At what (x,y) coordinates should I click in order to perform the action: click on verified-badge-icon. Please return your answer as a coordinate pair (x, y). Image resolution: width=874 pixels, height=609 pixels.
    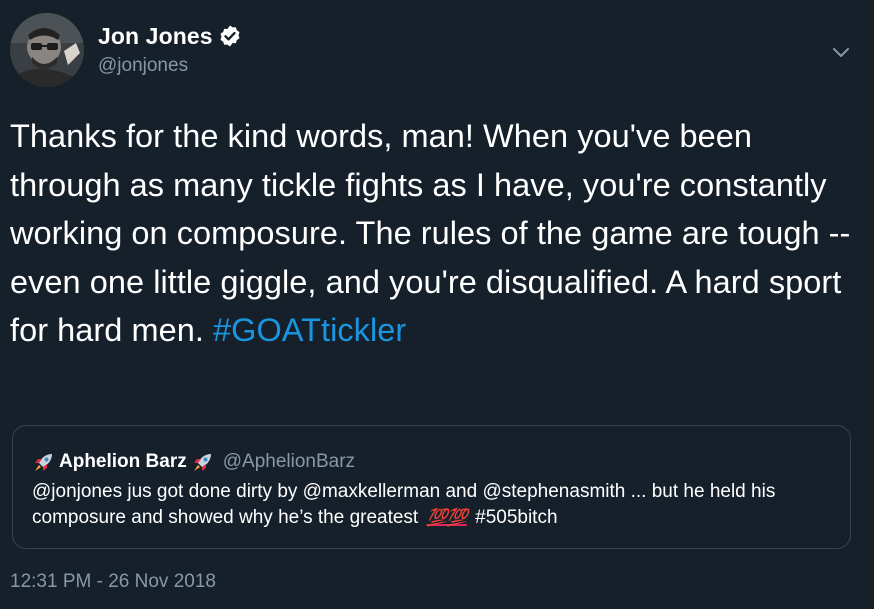
    Looking at the image, I should click on (230, 36).